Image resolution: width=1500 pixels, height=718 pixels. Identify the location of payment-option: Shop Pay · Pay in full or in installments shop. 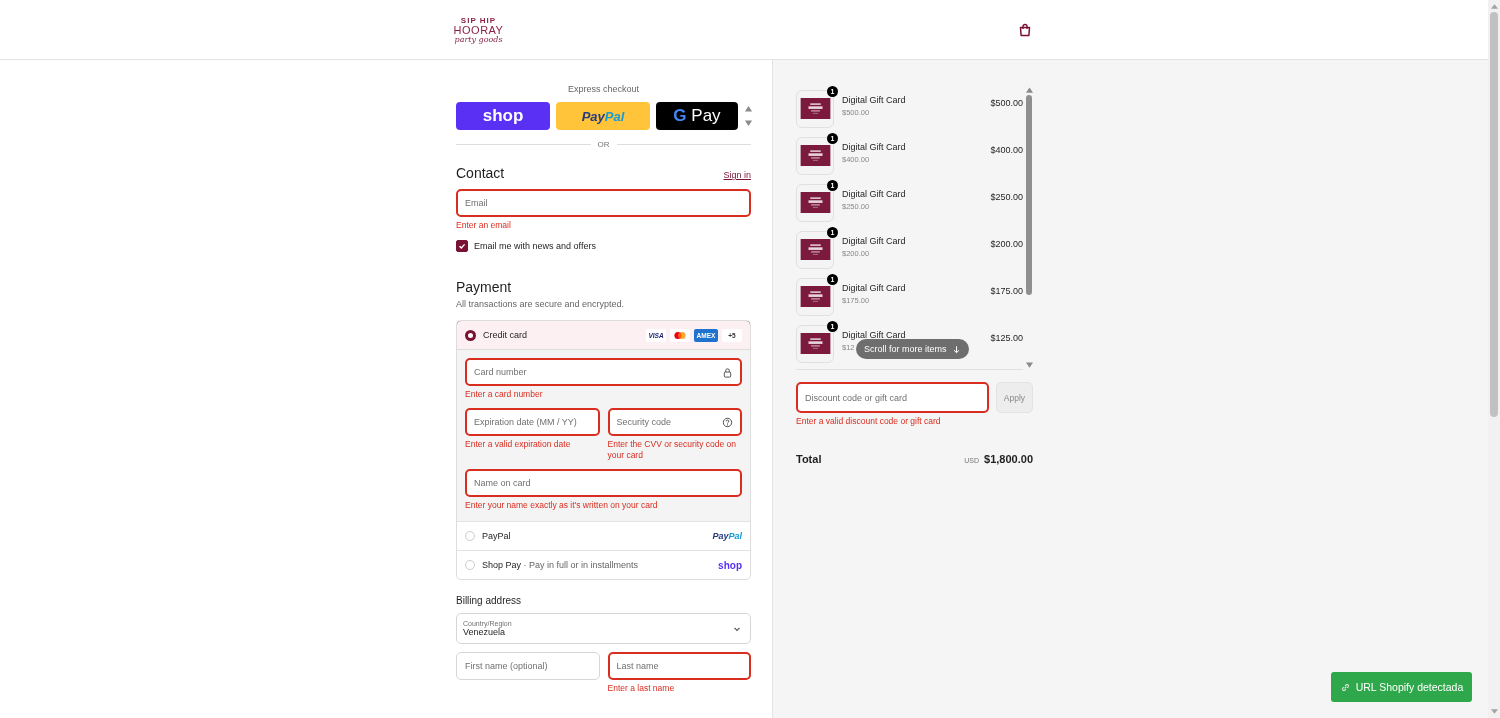
(603, 564).